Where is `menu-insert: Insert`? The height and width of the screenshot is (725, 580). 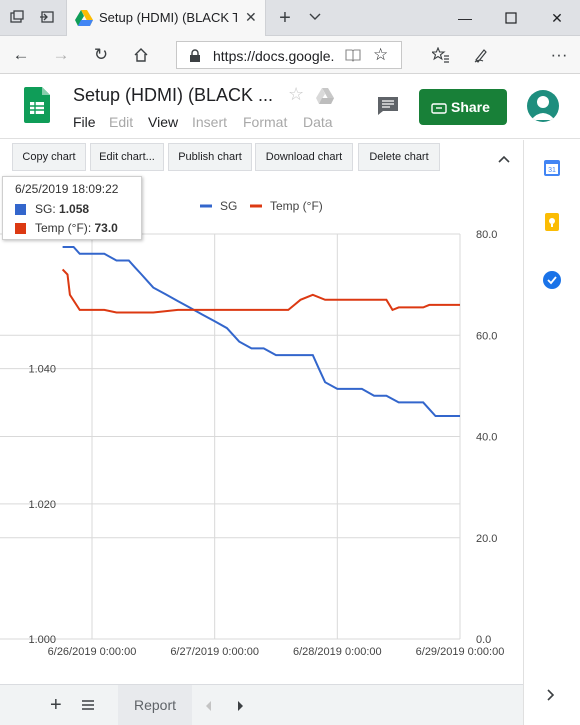
menu-insert: Insert is located at coordinates (209, 122).